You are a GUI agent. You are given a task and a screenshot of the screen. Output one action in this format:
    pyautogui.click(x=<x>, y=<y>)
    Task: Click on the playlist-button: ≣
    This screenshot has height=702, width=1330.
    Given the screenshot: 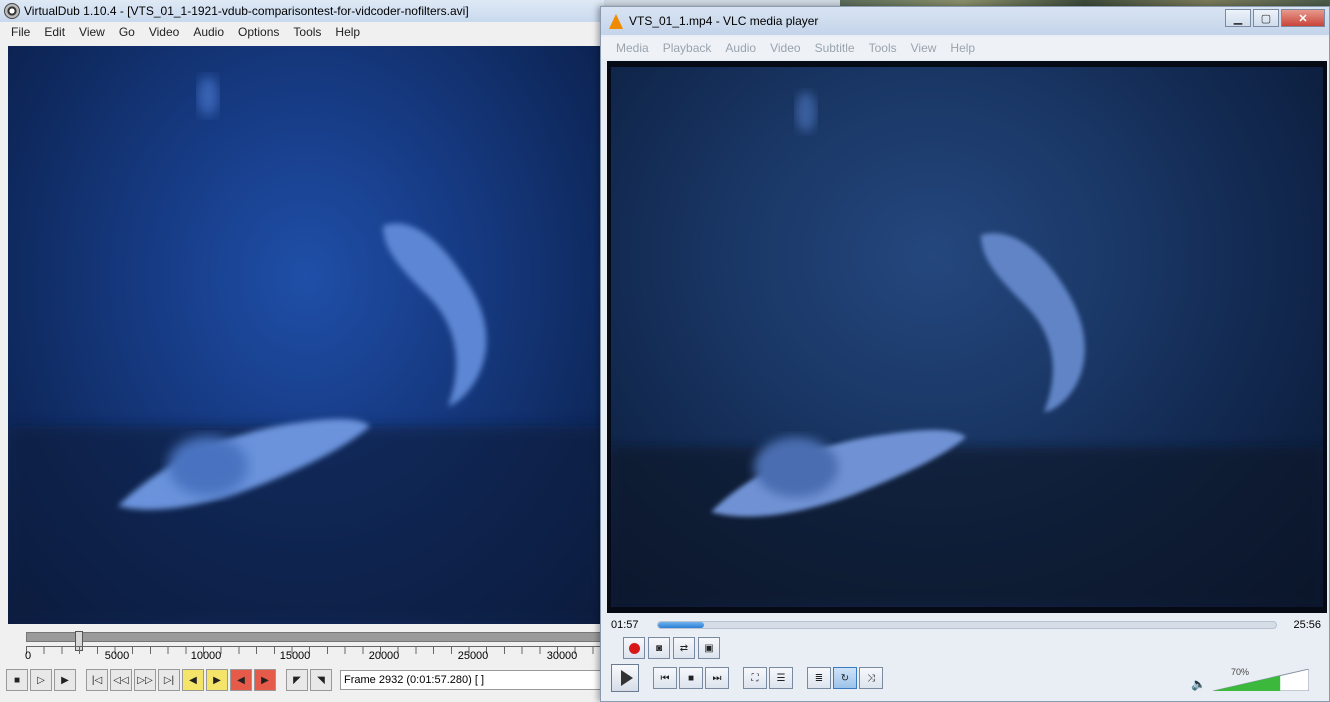 What is the action you would take?
    pyautogui.click(x=819, y=678)
    